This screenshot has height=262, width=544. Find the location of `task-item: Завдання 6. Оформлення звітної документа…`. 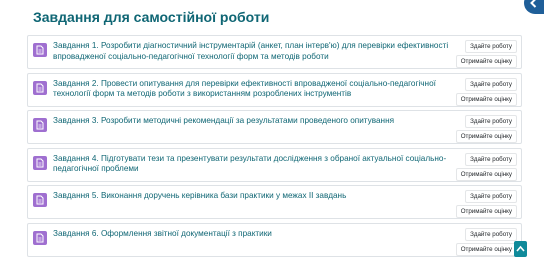

task-item: Завдання 6. Оформлення звітної документа… is located at coordinates (274, 239).